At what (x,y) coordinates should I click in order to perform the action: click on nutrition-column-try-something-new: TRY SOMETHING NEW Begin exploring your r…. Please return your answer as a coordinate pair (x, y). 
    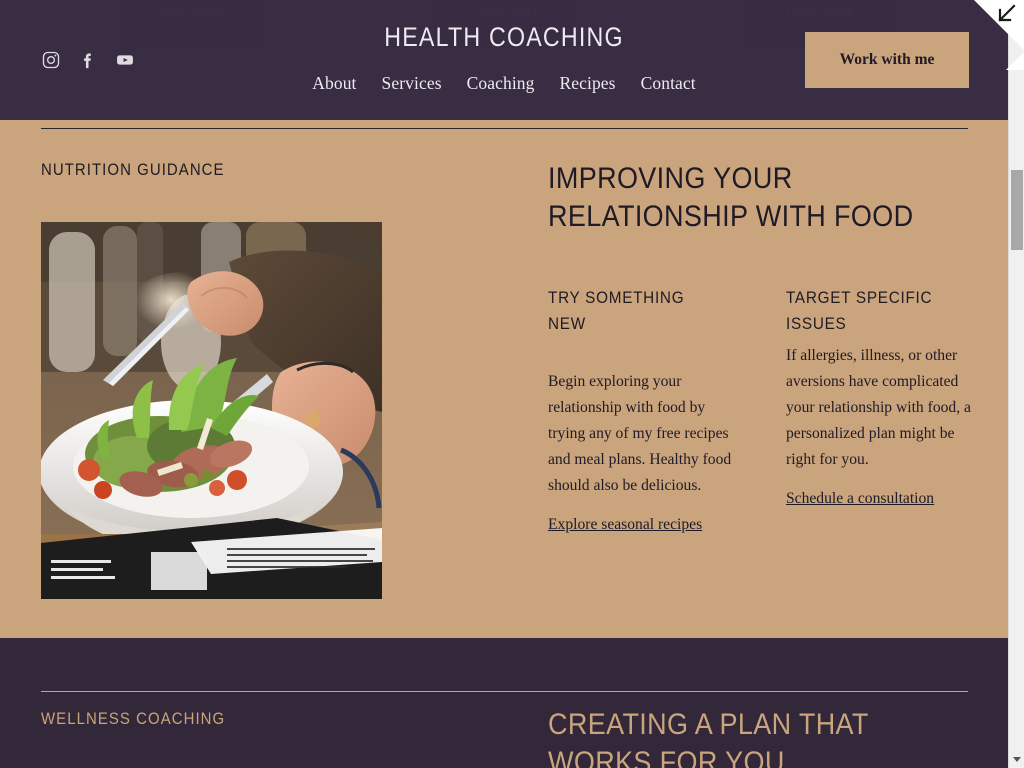
    Looking at the image, I should click on (643, 409).